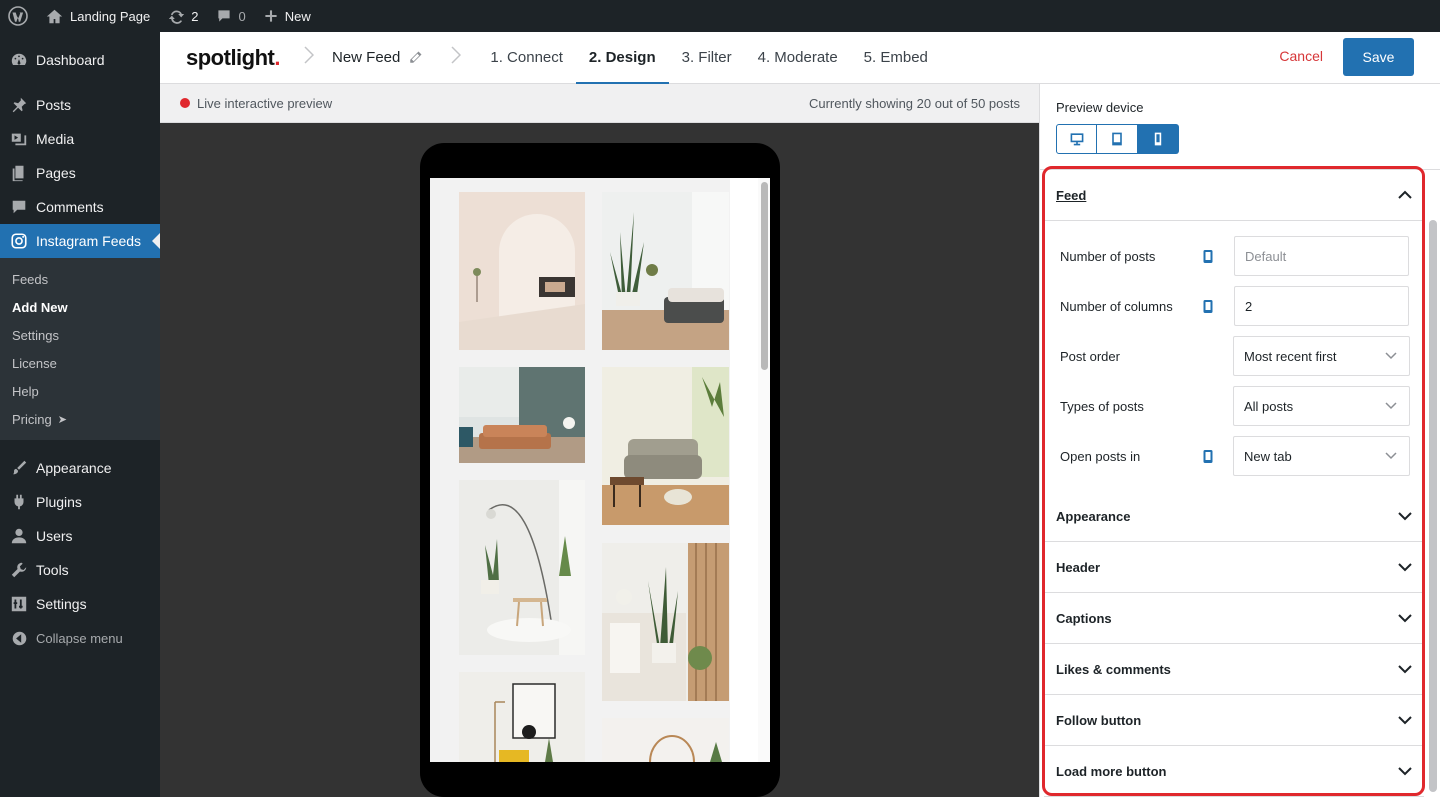 This screenshot has height=797, width=1440. Describe the element at coordinates (1102, 406) in the screenshot. I see `field-label: Types of posts` at that location.